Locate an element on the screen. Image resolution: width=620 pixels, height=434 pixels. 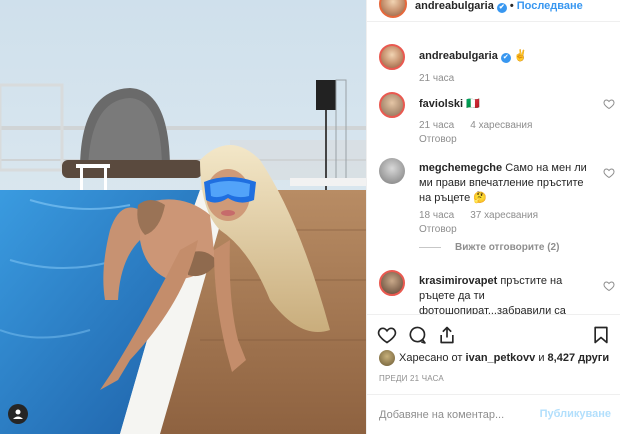
user-tag-button is located at coordinates (18, 414).